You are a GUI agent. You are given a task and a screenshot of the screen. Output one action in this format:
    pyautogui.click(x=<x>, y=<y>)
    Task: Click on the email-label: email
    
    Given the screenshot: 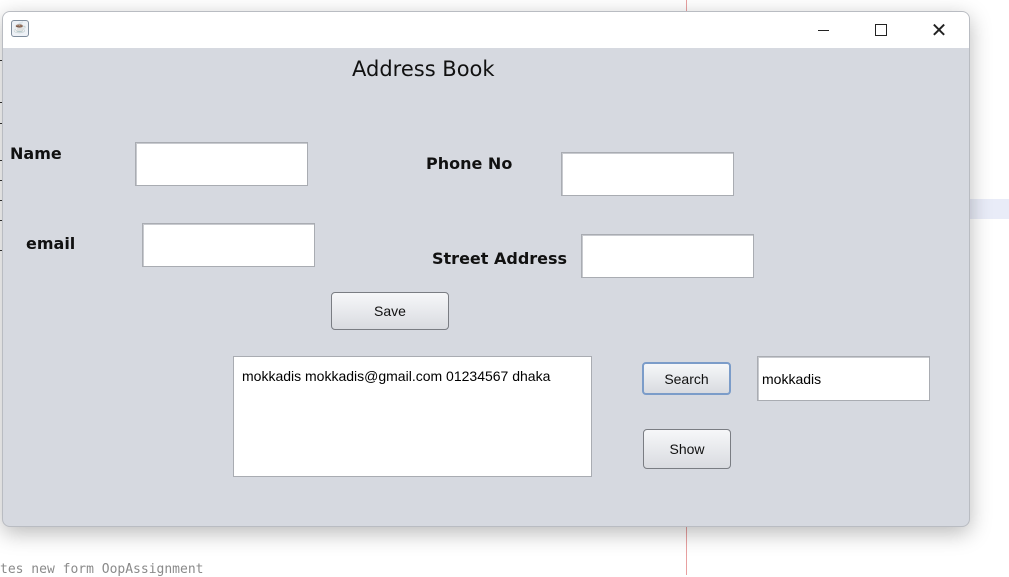 What is the action you would take?
    pyautogui.click(x=51, y=243)
    